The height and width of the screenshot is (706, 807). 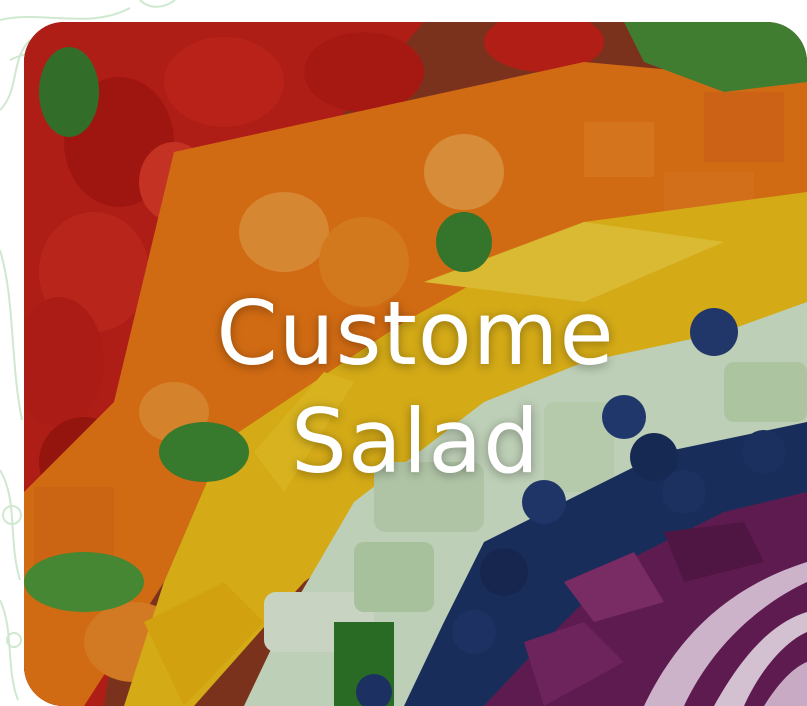 I want to click on card-title-line-1: Custome, so click(x=415, y=333).